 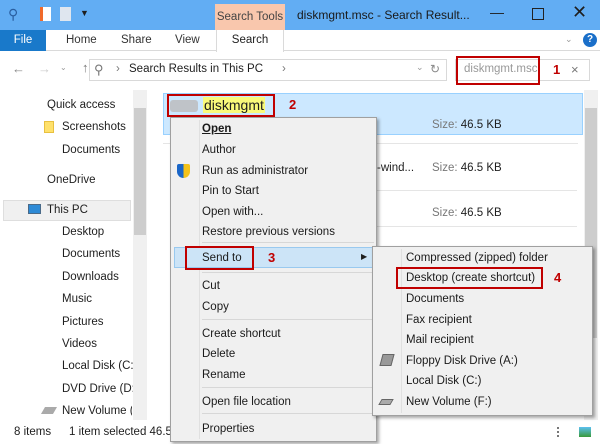 What do you see at coordinates (211, 286) in the screenshot?
I see `menu-cut: Cut` at bounding box center [211, 286].